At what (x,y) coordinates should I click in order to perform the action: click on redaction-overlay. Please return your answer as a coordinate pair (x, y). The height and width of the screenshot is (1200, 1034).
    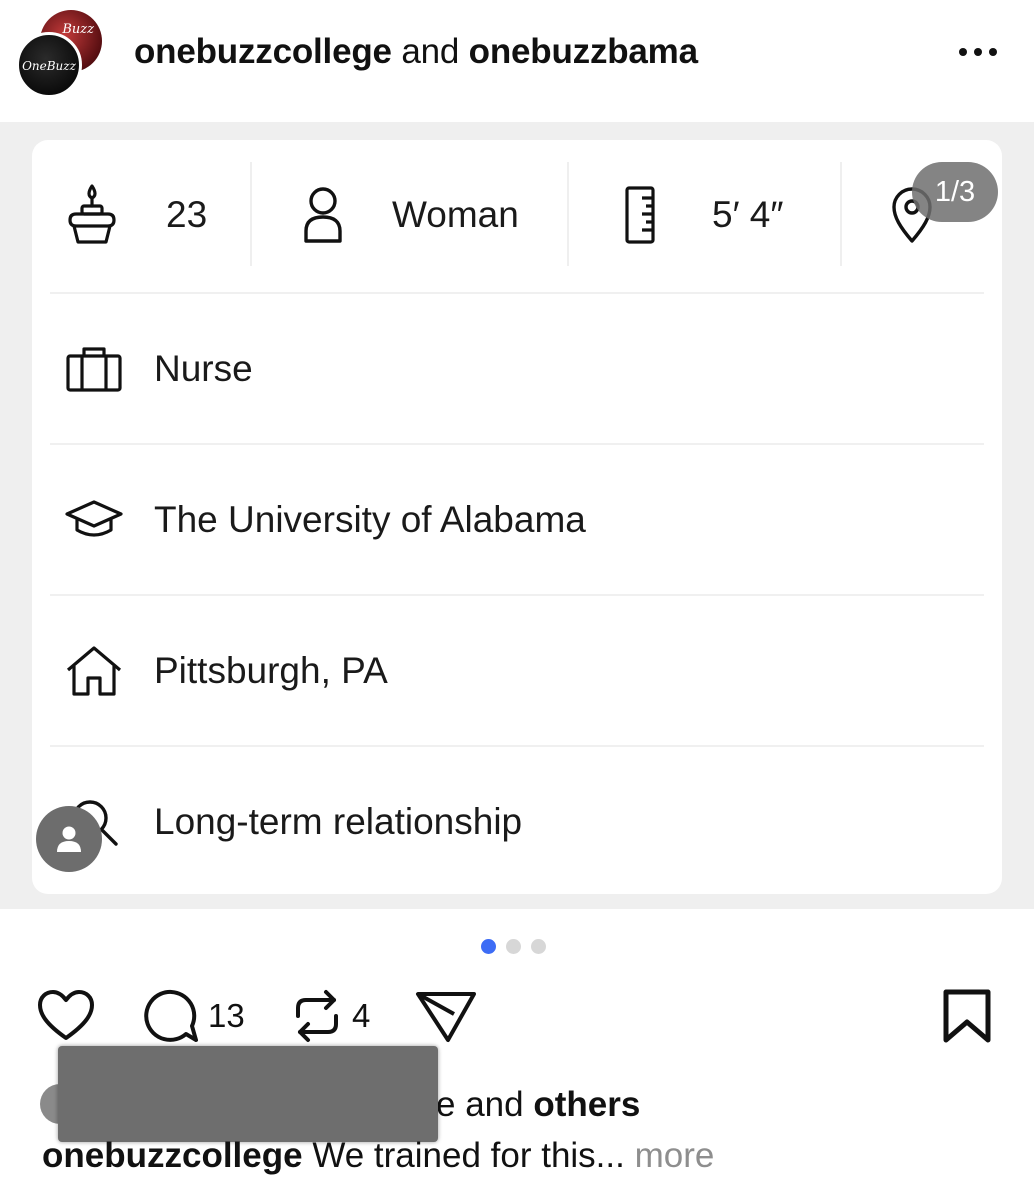
    Looking at the image, I should click on (248, 1094).